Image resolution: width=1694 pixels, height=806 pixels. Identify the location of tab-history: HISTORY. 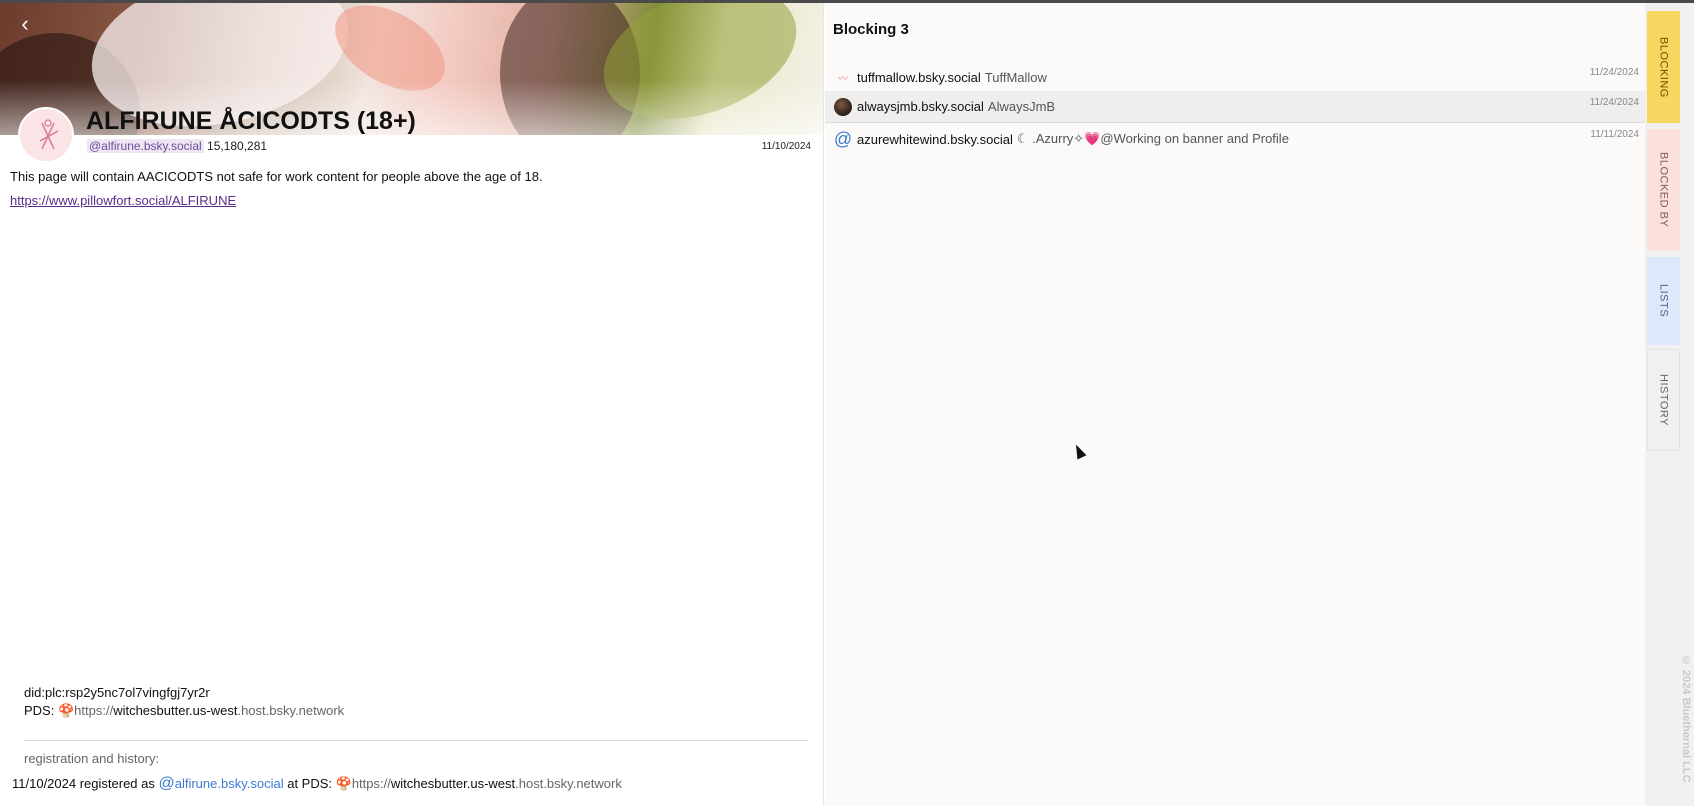
(1663, 400).